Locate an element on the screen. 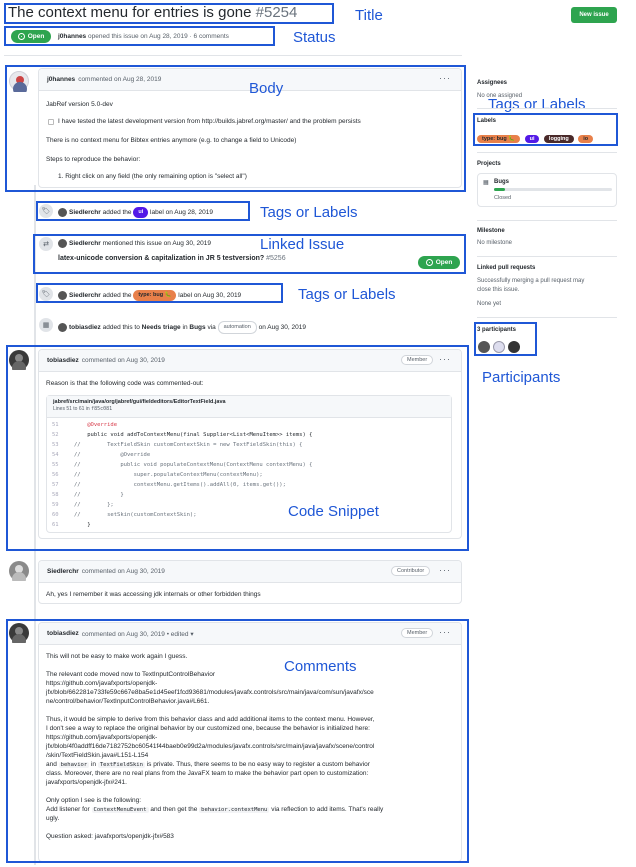 The width and height of the screenshot is (636, 867). sidebar-projects-title: Projects is located at coordinates (489, 164).